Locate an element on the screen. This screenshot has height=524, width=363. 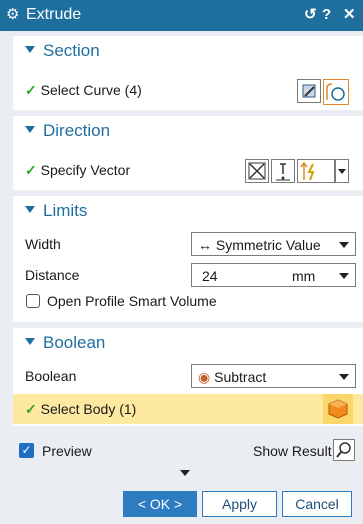
symmetric-icon: ↔ is located at coordinates (207, 245).